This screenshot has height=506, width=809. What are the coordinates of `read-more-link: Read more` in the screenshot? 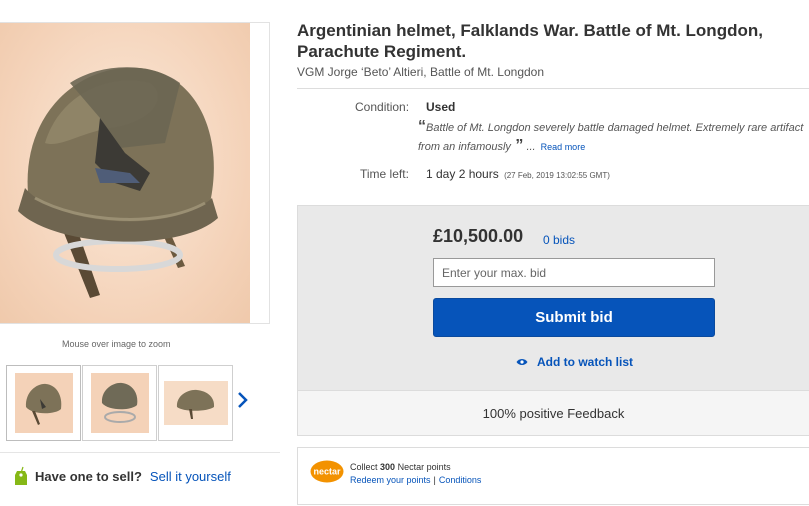 It's located at (563, 147).